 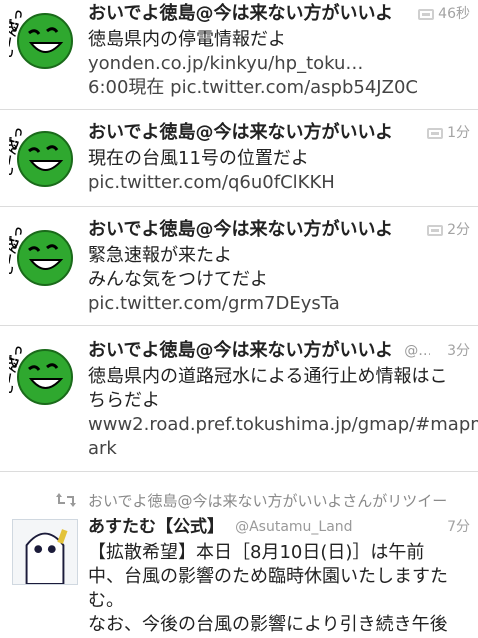 I want to click on tweet-link: pic.twitter.com/grm7DEysTa, so click(x=279, y=304).